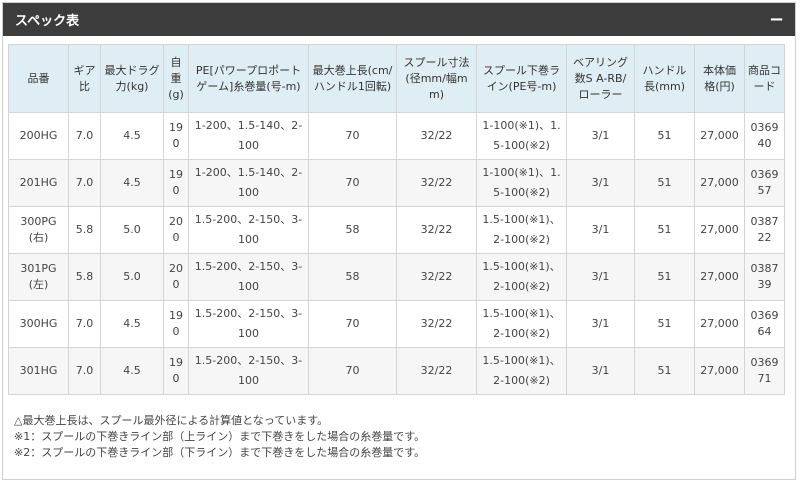 The width and height of the screenshot is (800, 484). Describe the element at coordinates (764, 371) in the screenshot. I see `cell-product-code: 036971` at that location.